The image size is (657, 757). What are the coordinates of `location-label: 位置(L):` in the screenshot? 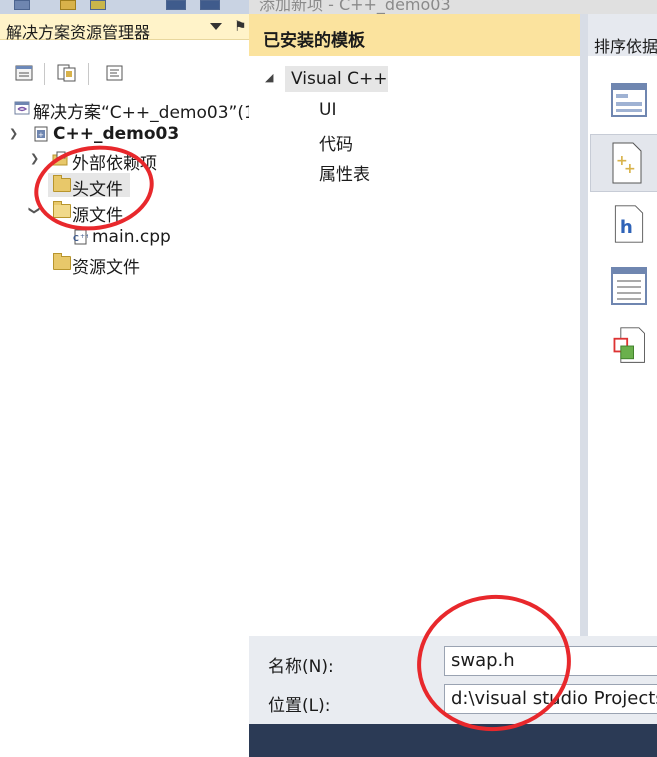 It's located at (299, 706).